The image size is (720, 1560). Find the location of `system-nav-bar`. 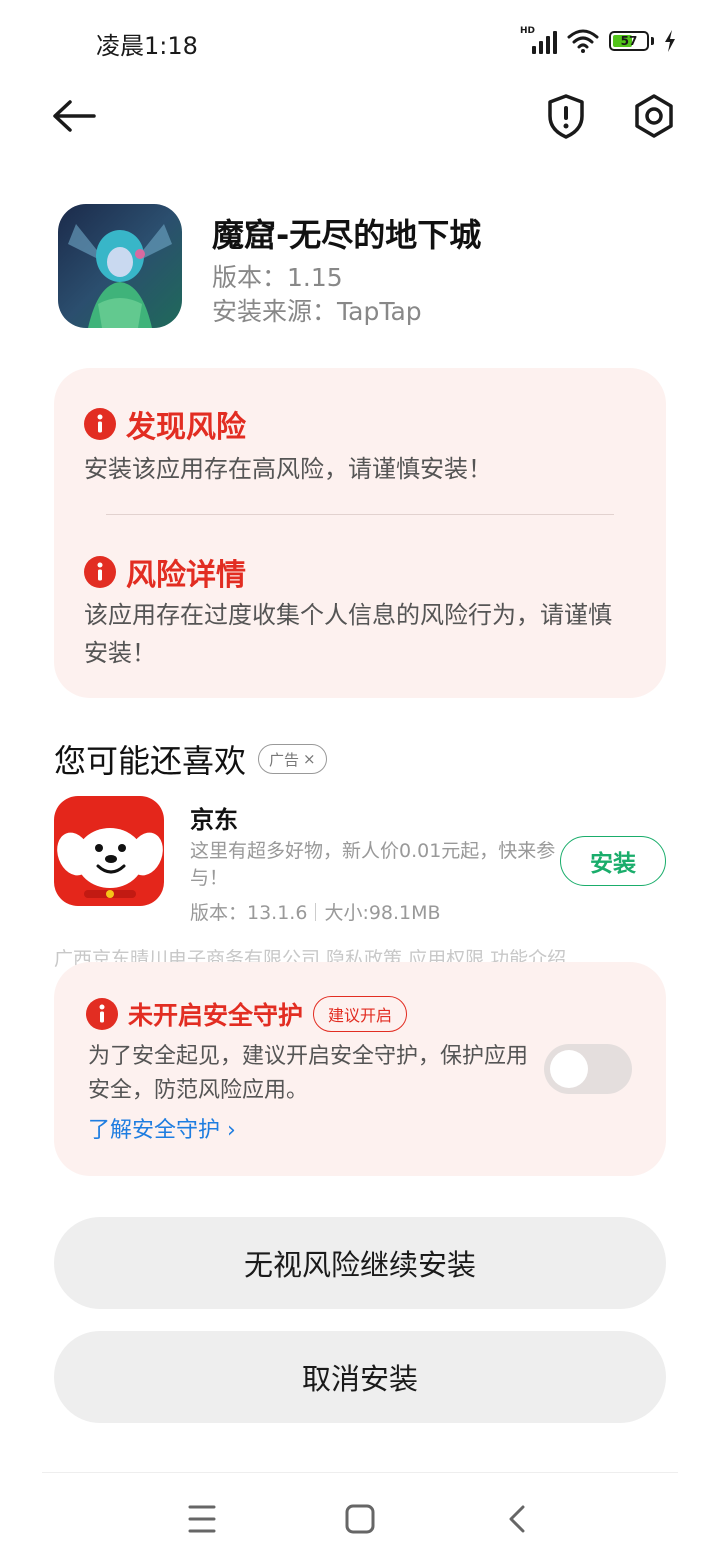

system-nav-bar is located at coordinates (360, 1516).